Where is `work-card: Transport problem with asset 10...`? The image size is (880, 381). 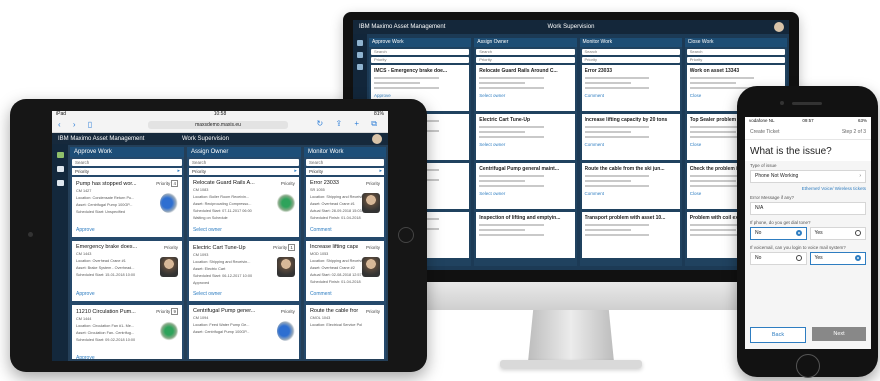 work-card: Transport problem with asset 10... is located at coordinates (630, 235).